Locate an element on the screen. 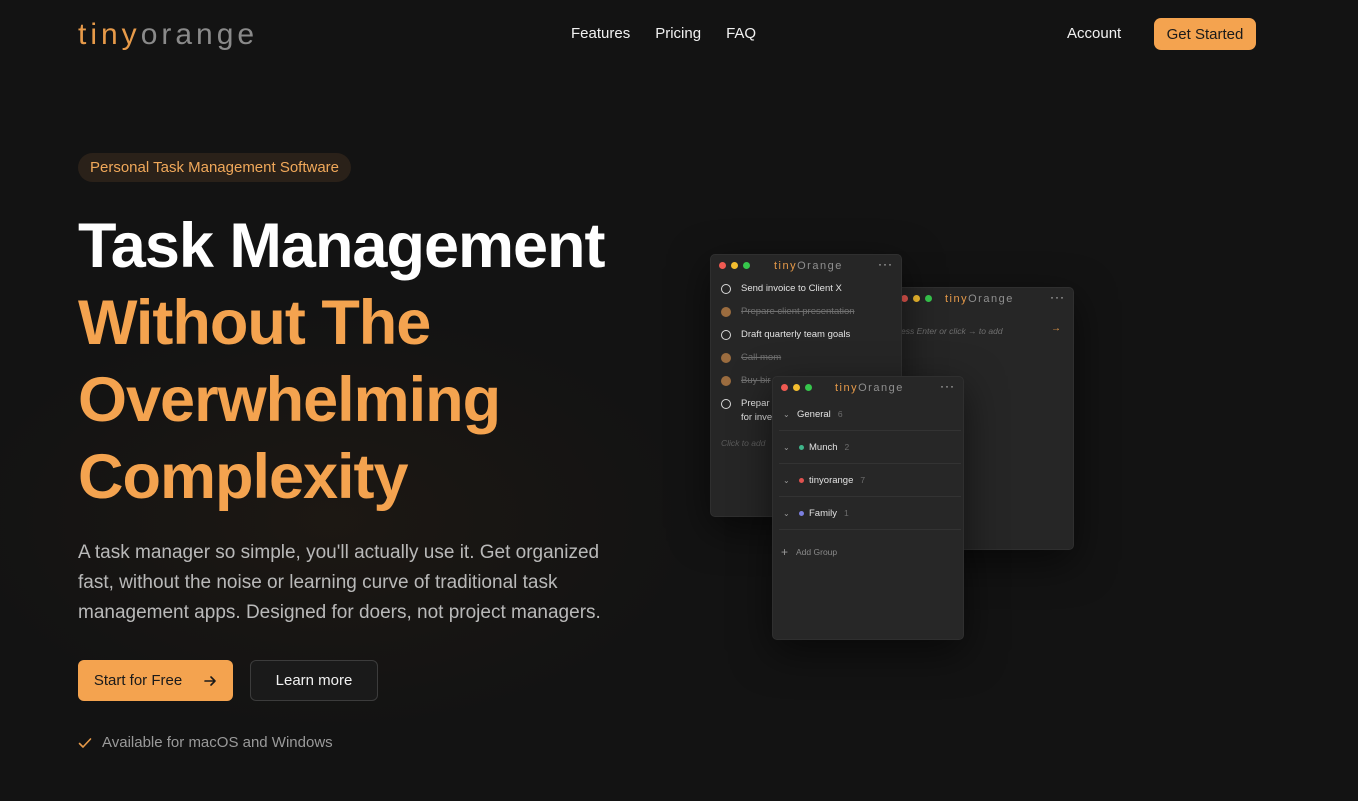 The image size is (1358, 801). logo-part-orange: orange is located at coordinates (199, 34).